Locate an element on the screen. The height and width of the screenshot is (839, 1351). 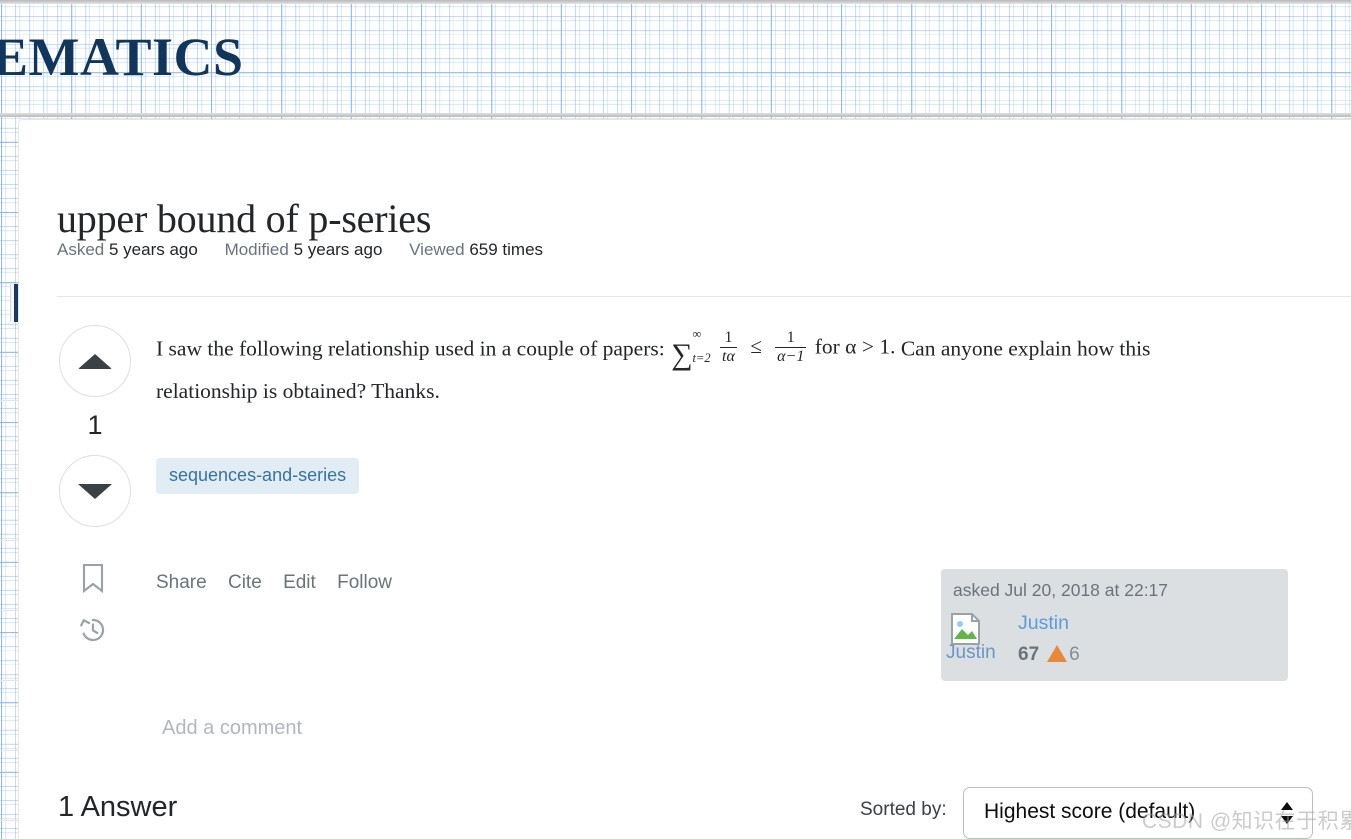
avatar-alt-text: Justin is located at coordinates (971, 652).